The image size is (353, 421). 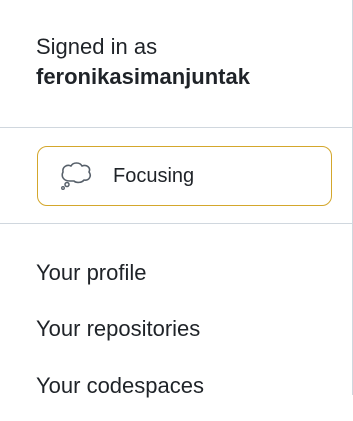 I want to click on status-label: Focusing, so click(x=154, y=176).